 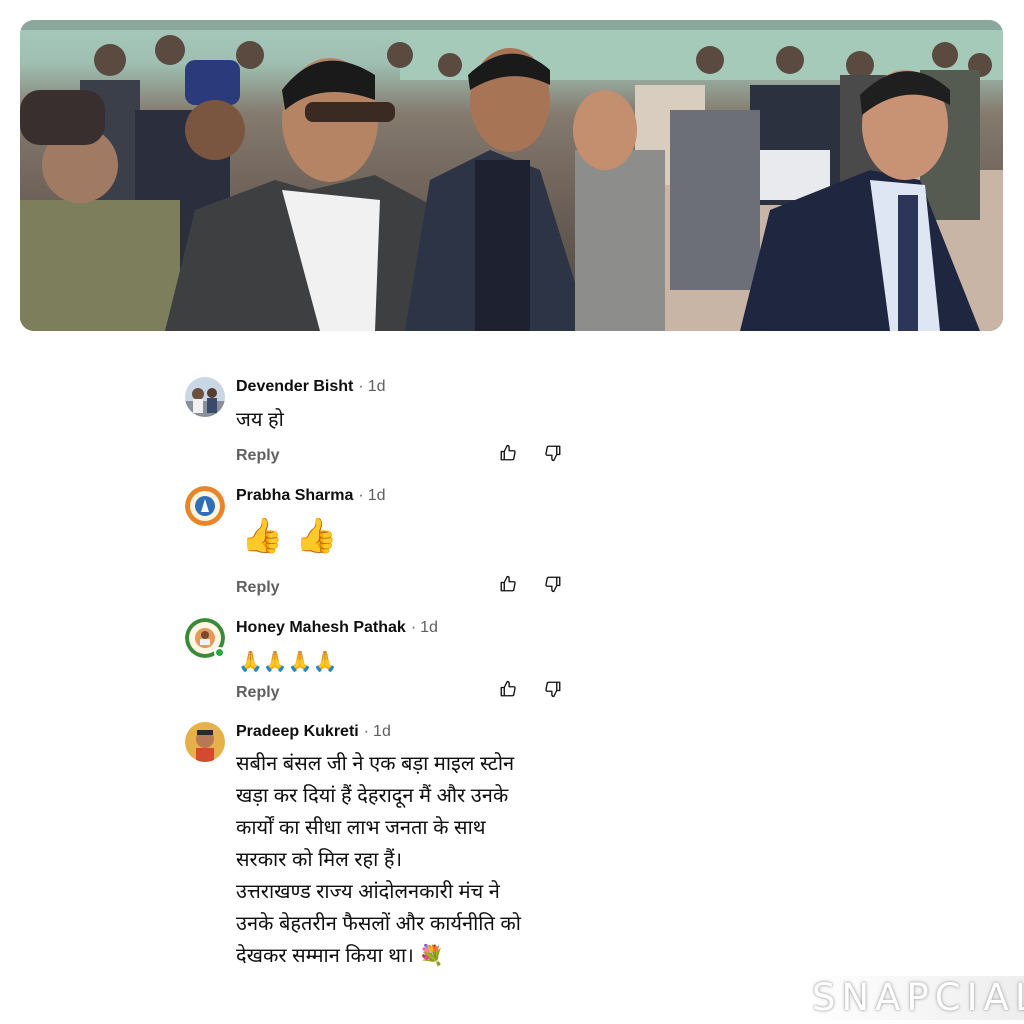 I want to click on comment-text: 🙏🙏🙏🙏, so click(x=288, y=662).